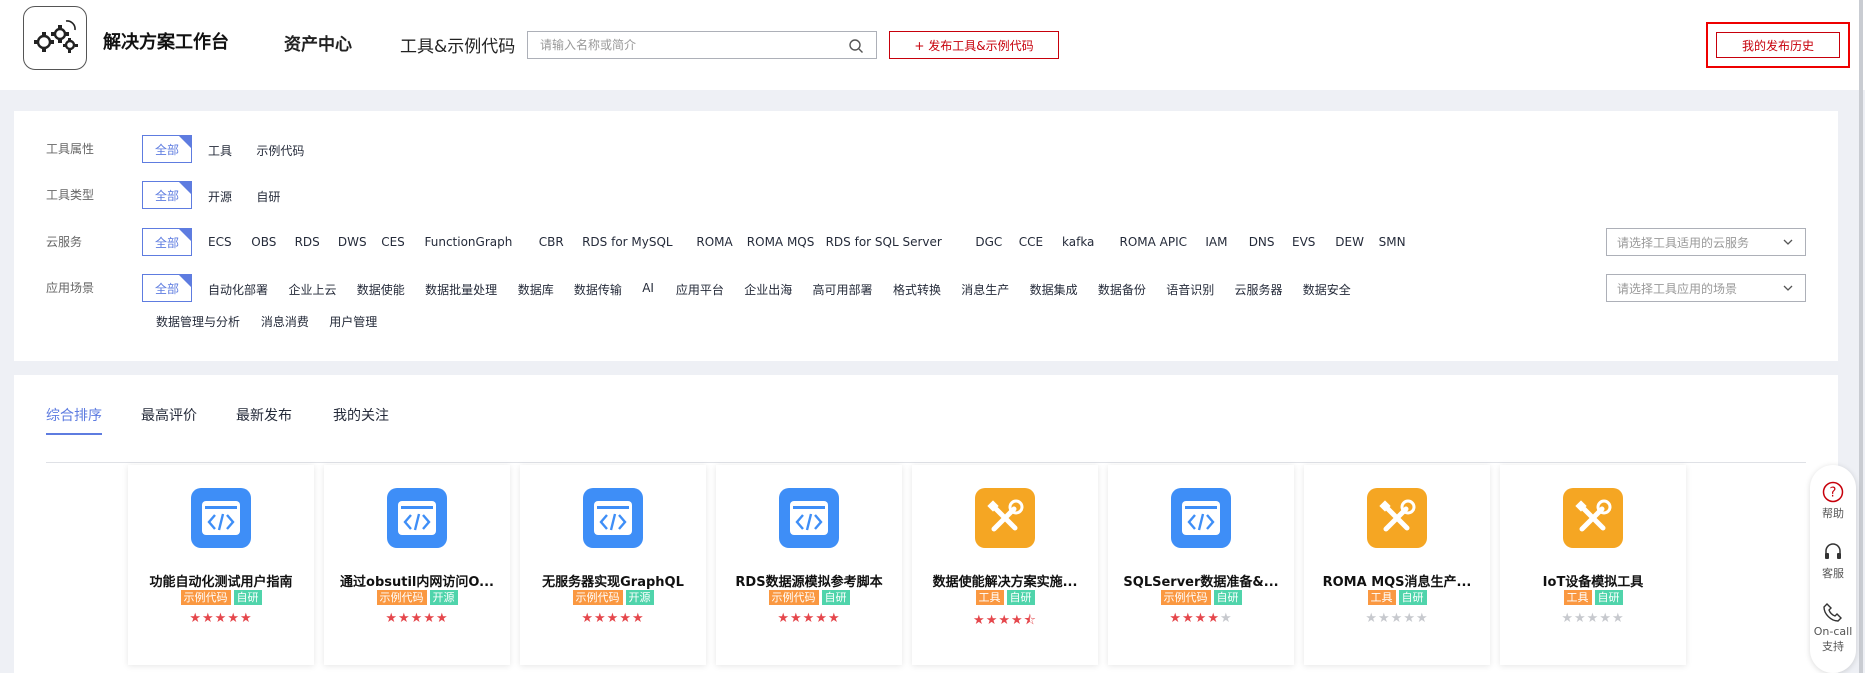  I want to click on filter-label-attr: 工具属性, so click(70, 149).